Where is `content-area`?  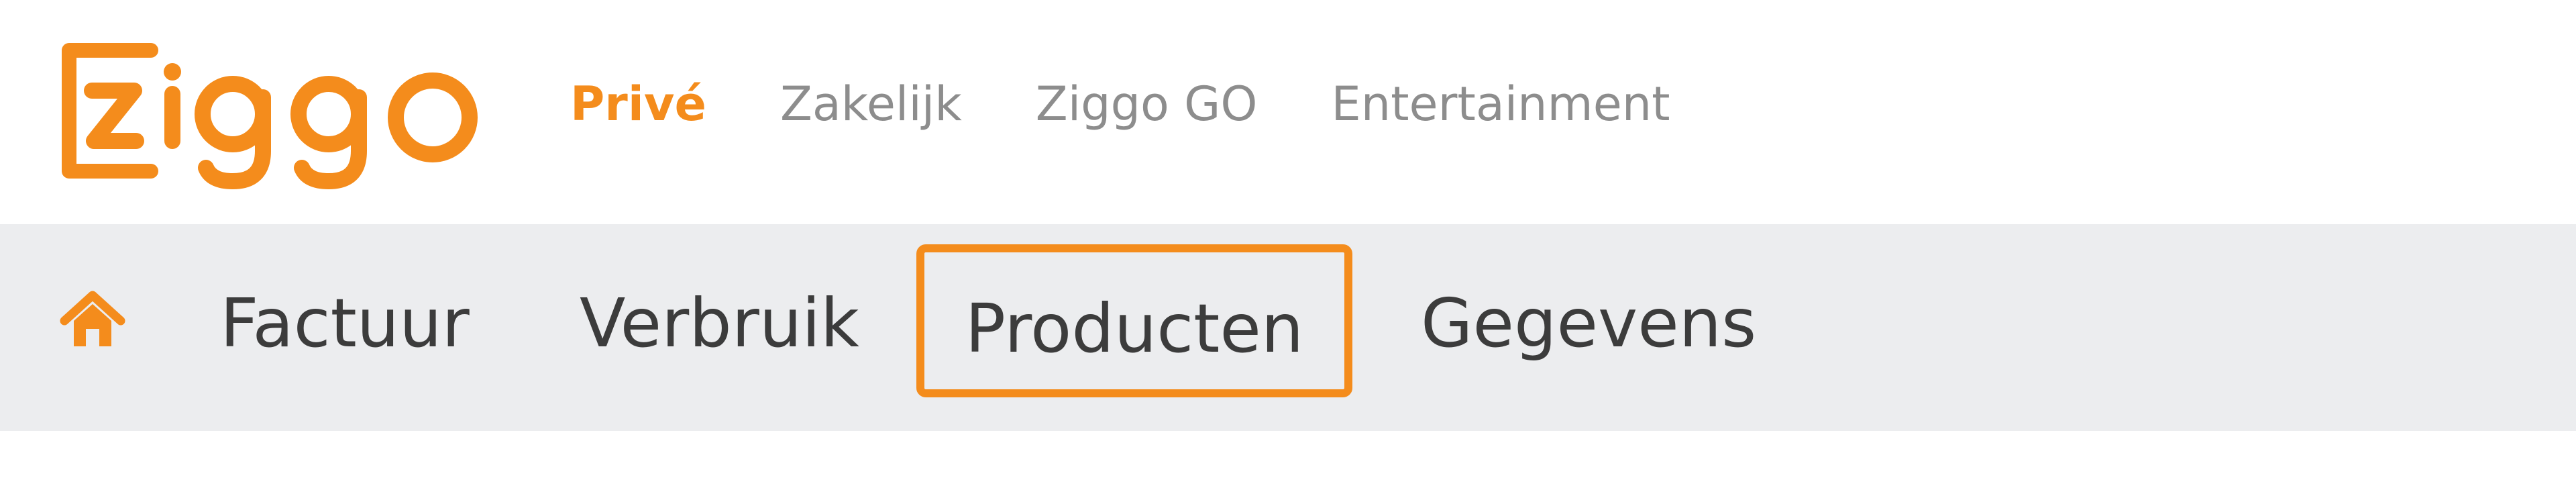
content-area is located at coordinates (1288, 463).